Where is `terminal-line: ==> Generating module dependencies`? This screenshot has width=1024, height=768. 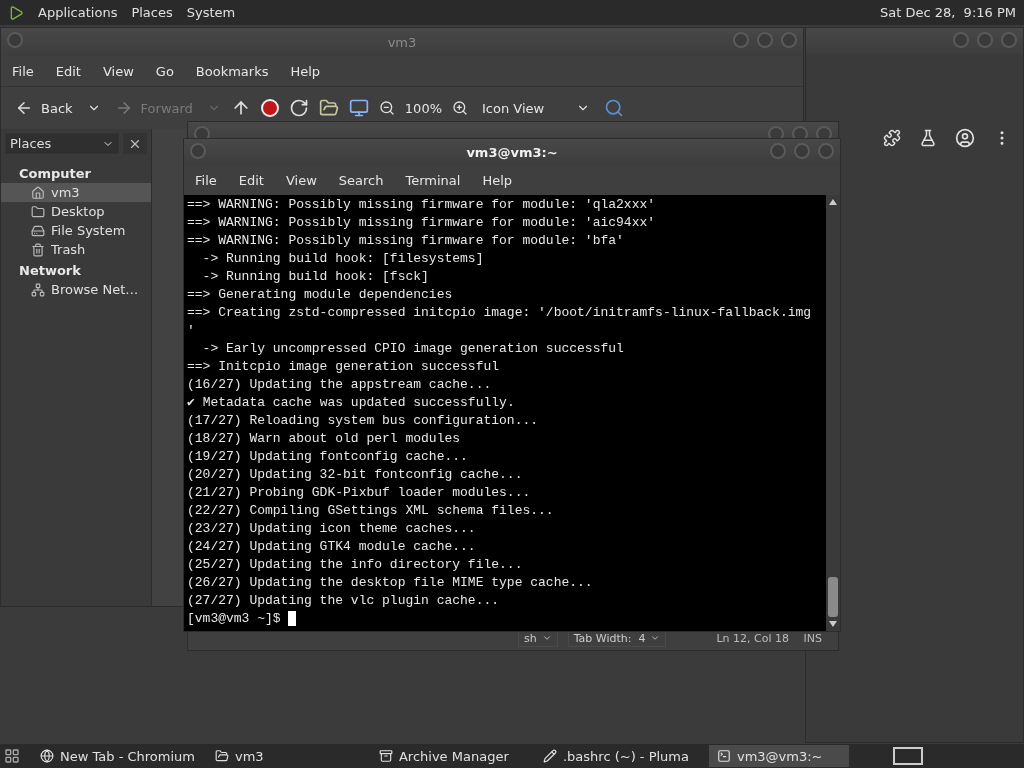 terminal-line: ==> Generating module dependencies is located at coordinates (320, 295).